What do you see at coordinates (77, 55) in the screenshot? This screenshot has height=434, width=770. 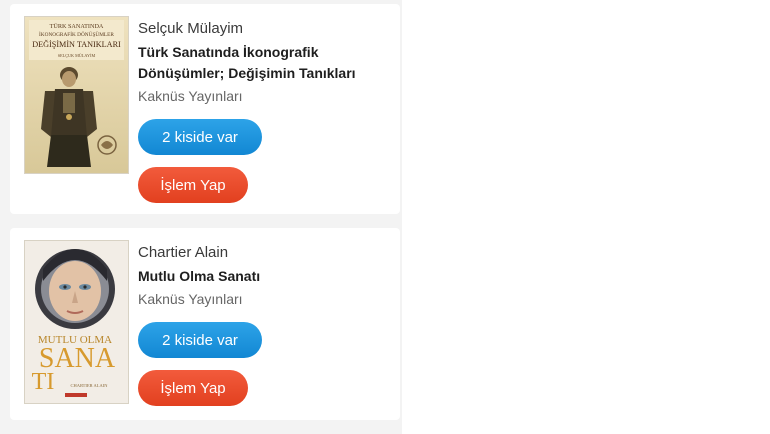 I see `cover-author: SELÇUK MÜLAYİM` at bounding box center [77, 55].